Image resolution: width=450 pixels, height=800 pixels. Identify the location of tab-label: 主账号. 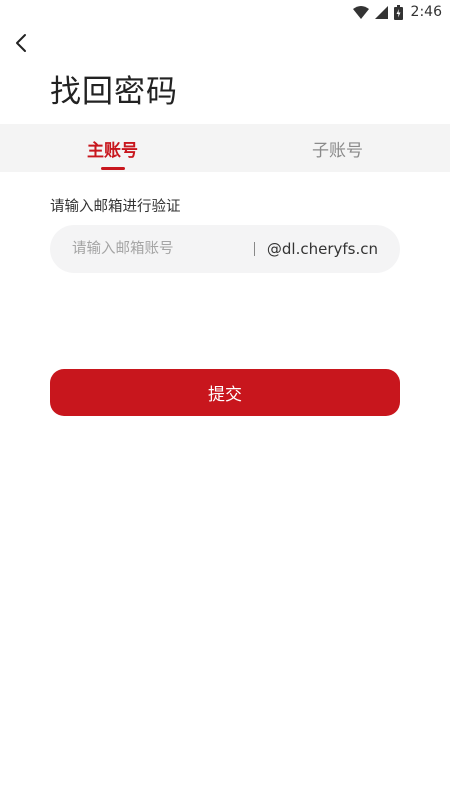
(112, 150).